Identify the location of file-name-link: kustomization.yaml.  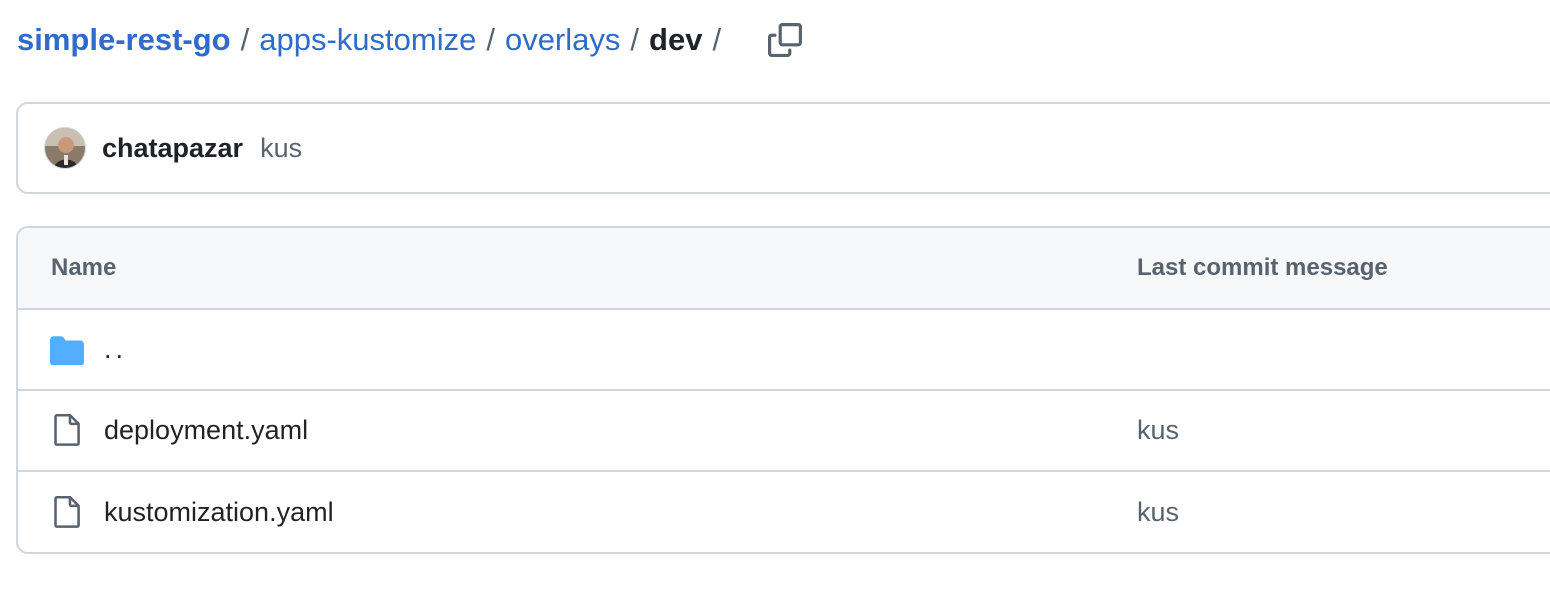
(219, 512).